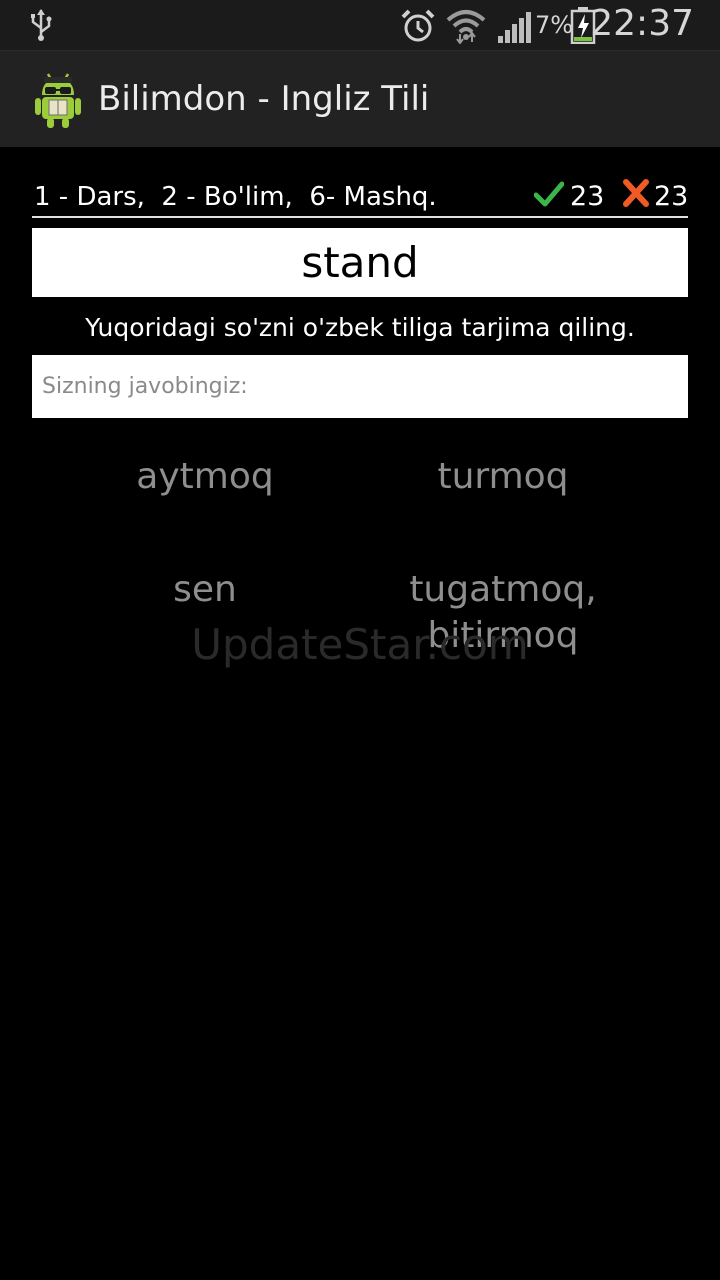 Image resolution: width=720 pixels, height=1280 pixels. What do you see at coordinates (360, 386) in the screenshot?
I see `answer-input` at bounding box center [360, 386].